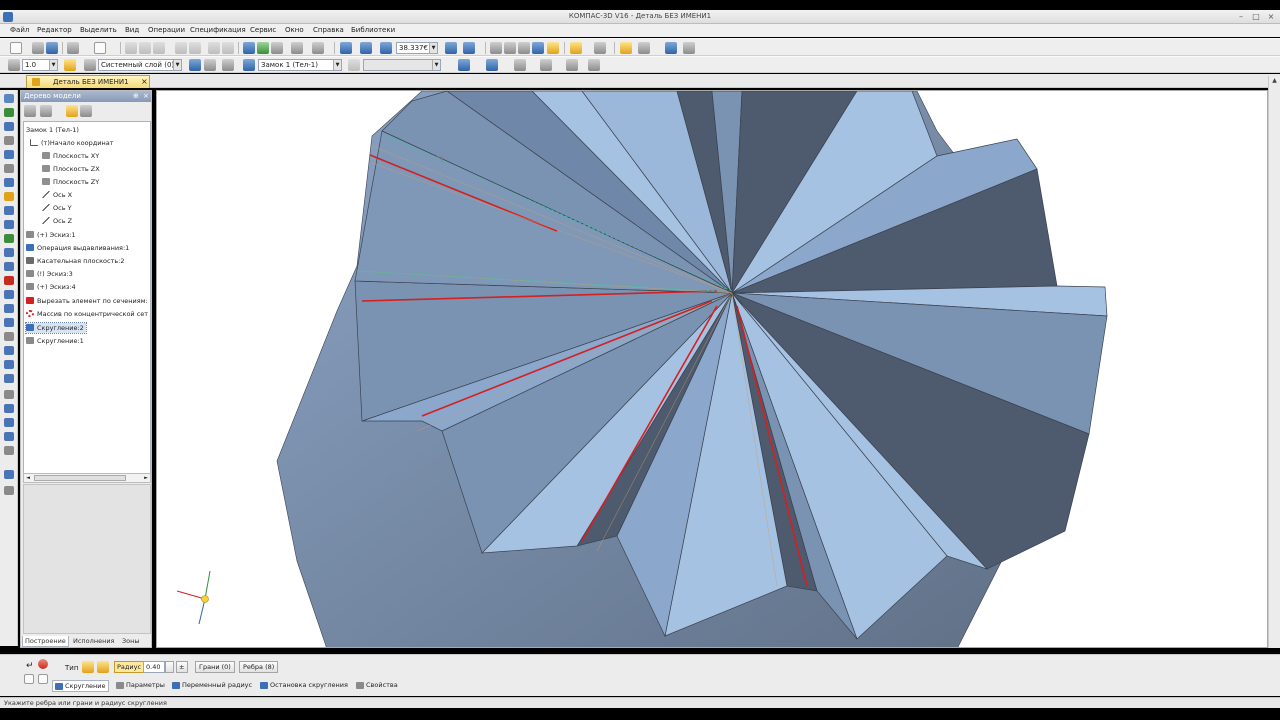  Describe the element at coordinates (373, 30) in the screenshot. I see `menu-libraries: Библиотеки` at that location.